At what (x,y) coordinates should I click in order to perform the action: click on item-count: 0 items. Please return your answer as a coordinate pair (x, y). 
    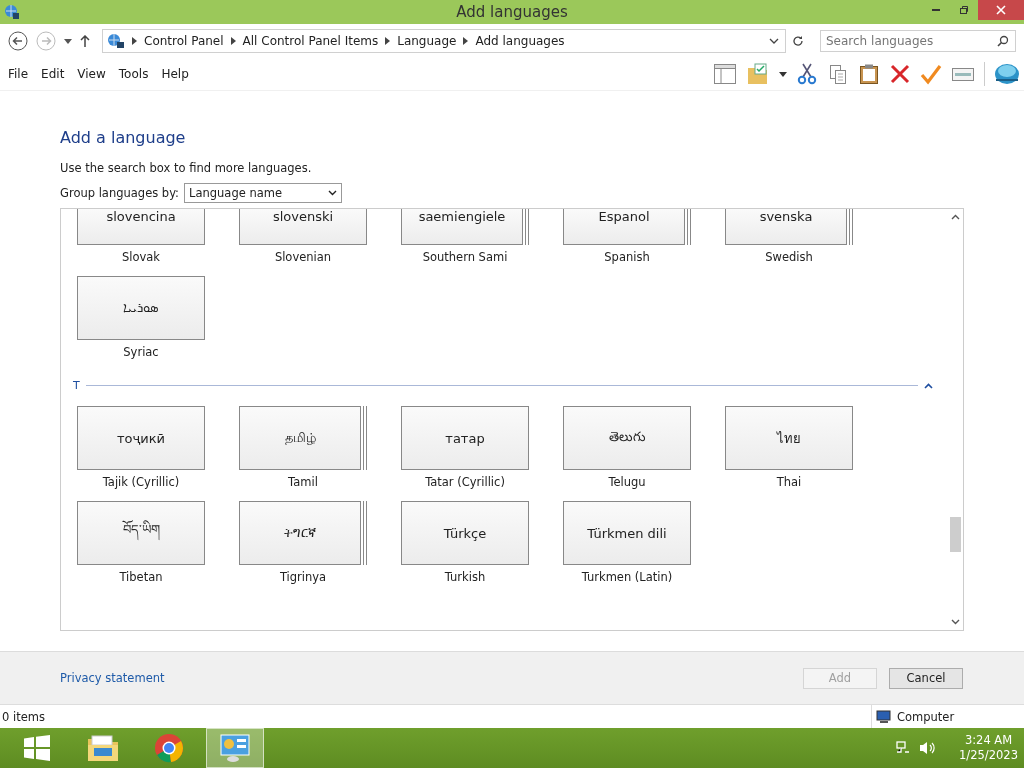
    Looking at the image, I should click on (23, 716).